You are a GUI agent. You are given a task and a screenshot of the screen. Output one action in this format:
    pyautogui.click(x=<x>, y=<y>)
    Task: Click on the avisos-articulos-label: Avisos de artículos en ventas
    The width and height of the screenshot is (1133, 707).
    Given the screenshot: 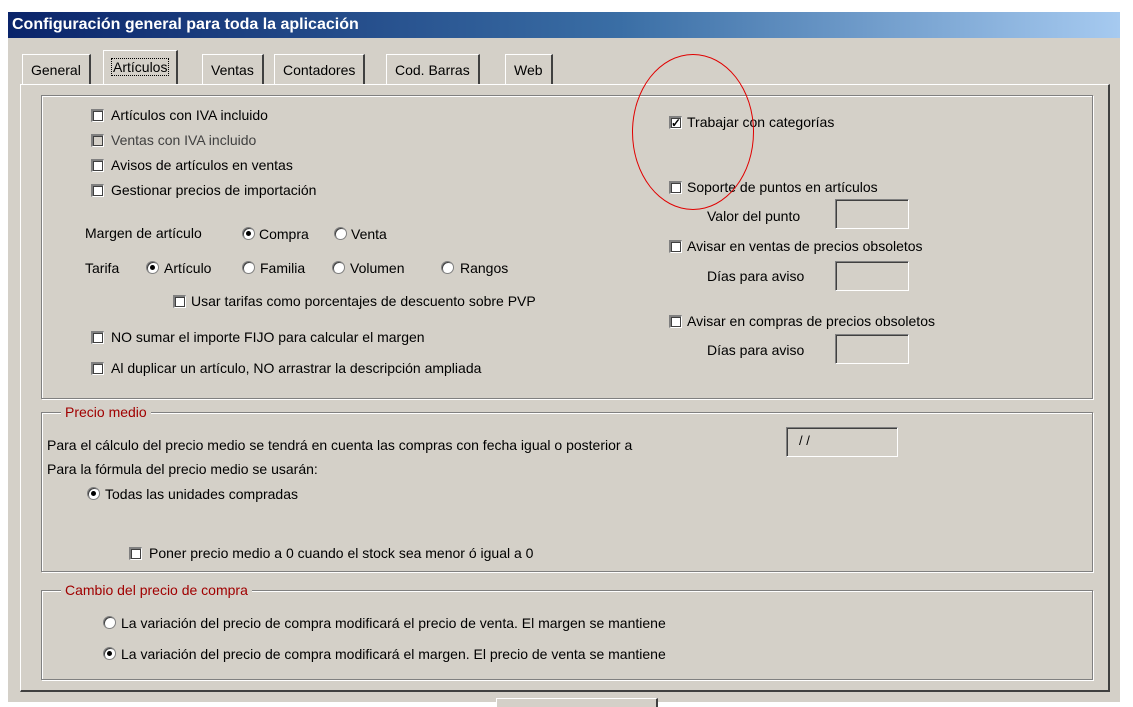 What is the action you would take?
    pyautogui.click(x=202, y=165)
    